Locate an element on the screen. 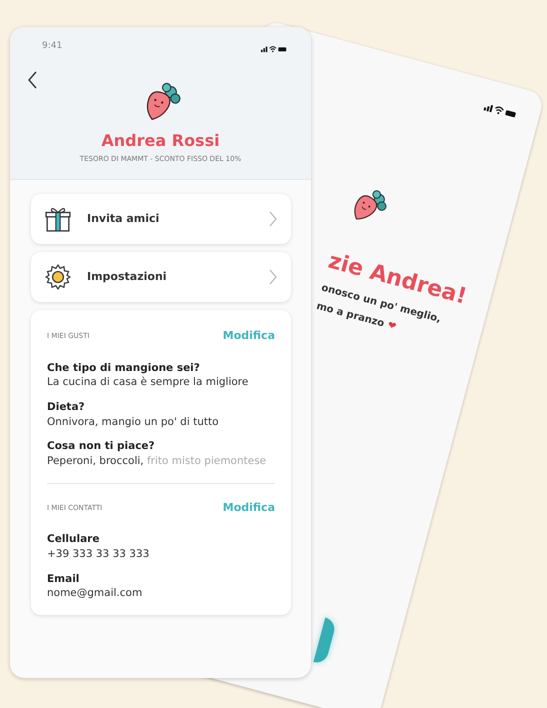 The height and width of the screenshot is (708, 547). menu-item: Invita amici is located at coordinates (161, 219).